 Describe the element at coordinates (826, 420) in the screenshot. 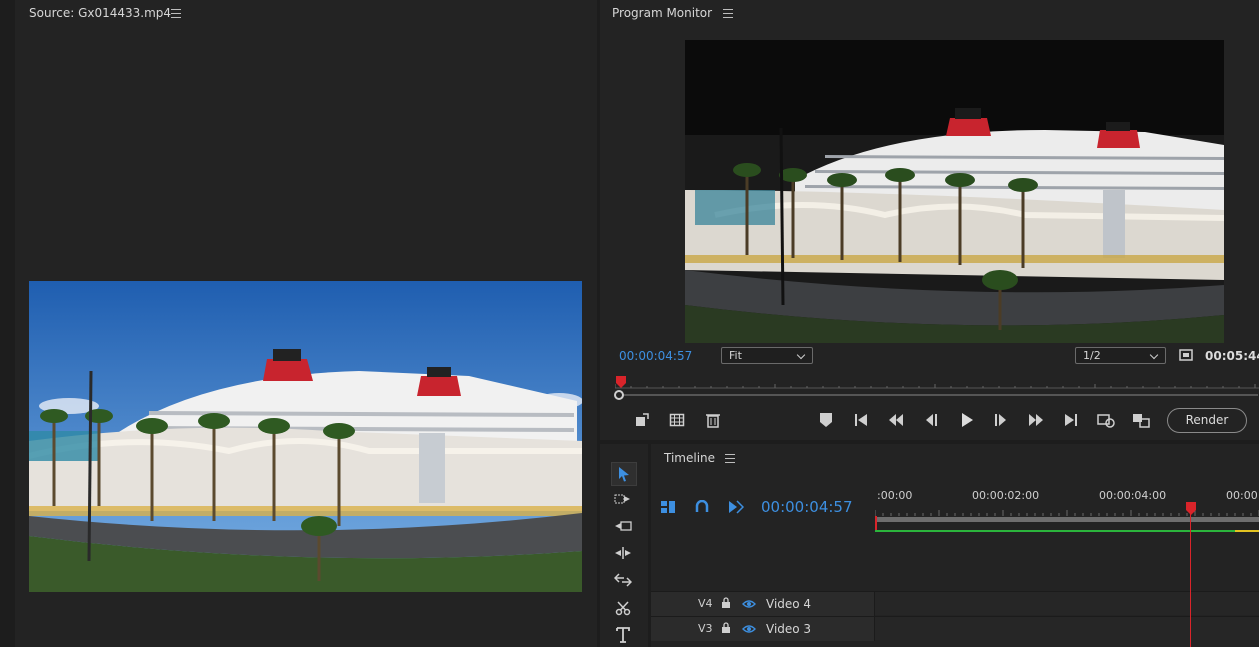

I see `add-marker-icon` at that location.